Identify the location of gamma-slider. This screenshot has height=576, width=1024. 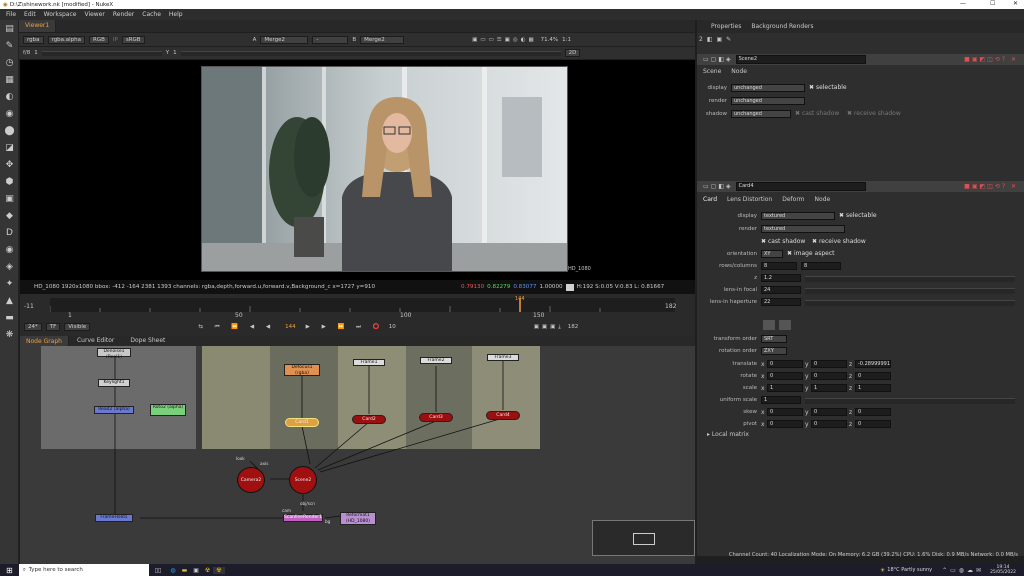
(370, 53).